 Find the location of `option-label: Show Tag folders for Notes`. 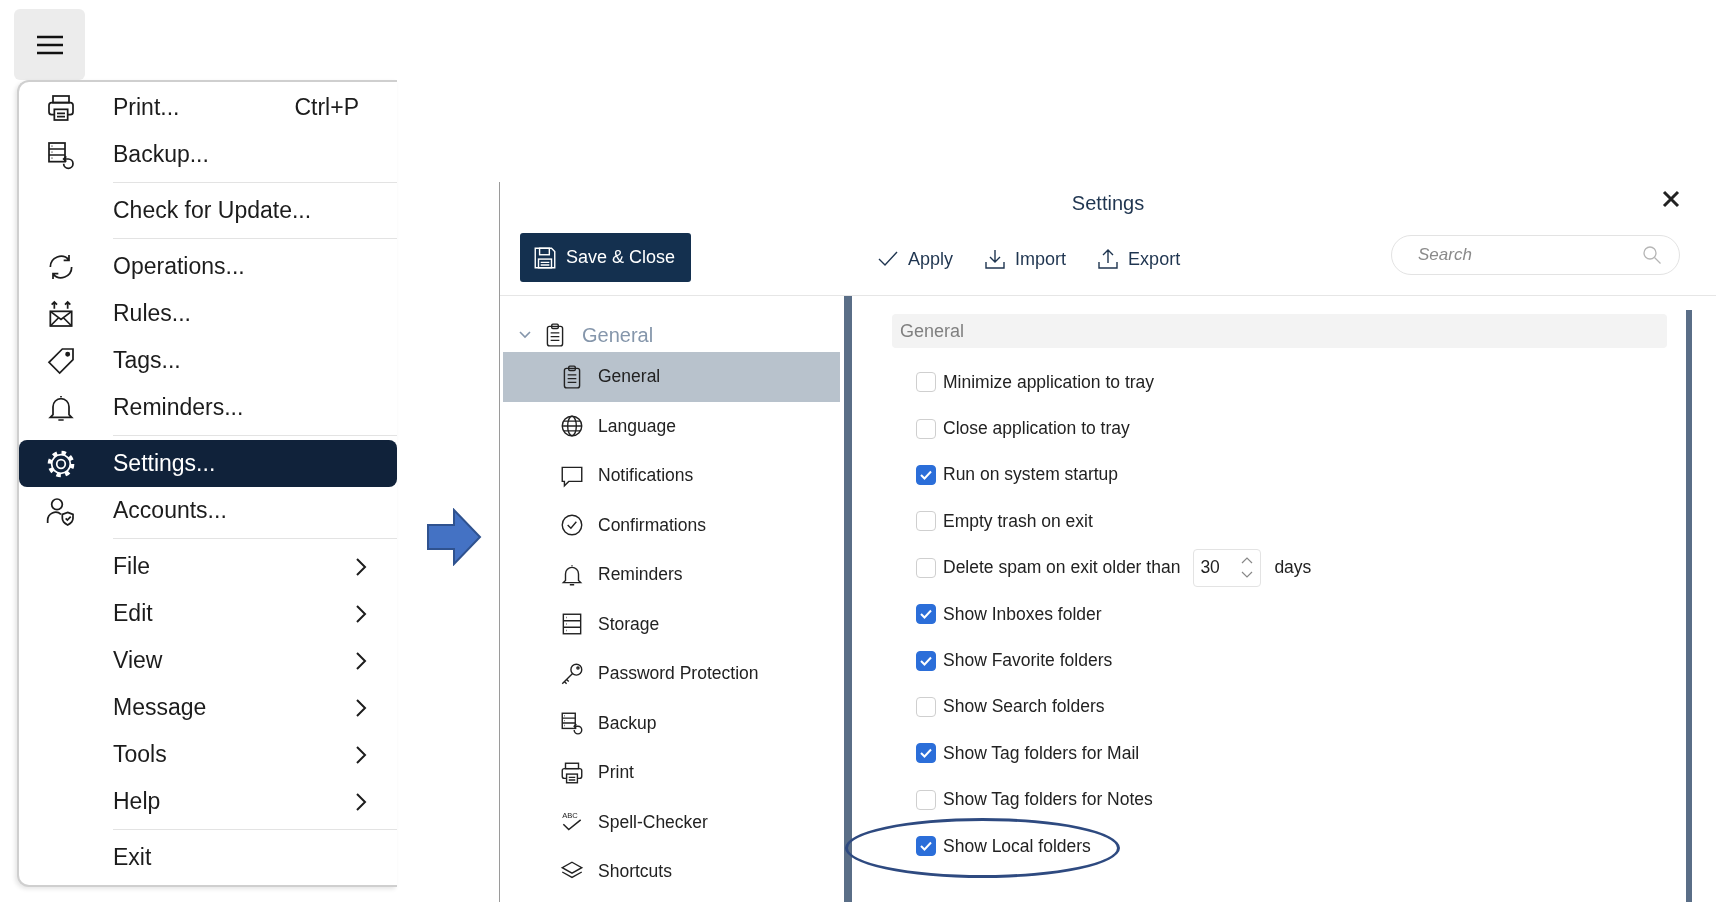

option-label: Show Tag folders for Notes is located at coordinates (1048, 800).